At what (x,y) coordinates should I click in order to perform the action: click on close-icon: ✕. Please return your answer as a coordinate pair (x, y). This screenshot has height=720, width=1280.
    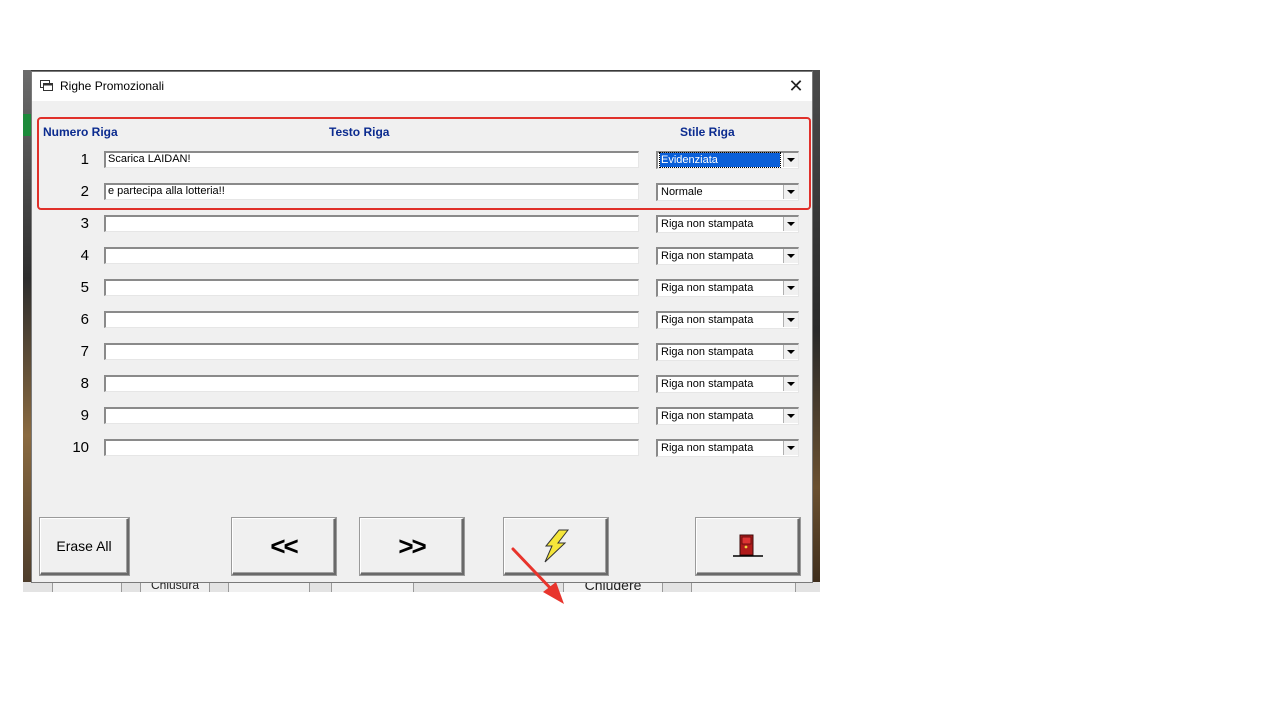
    Looking at the image, I should click on (796, 86).